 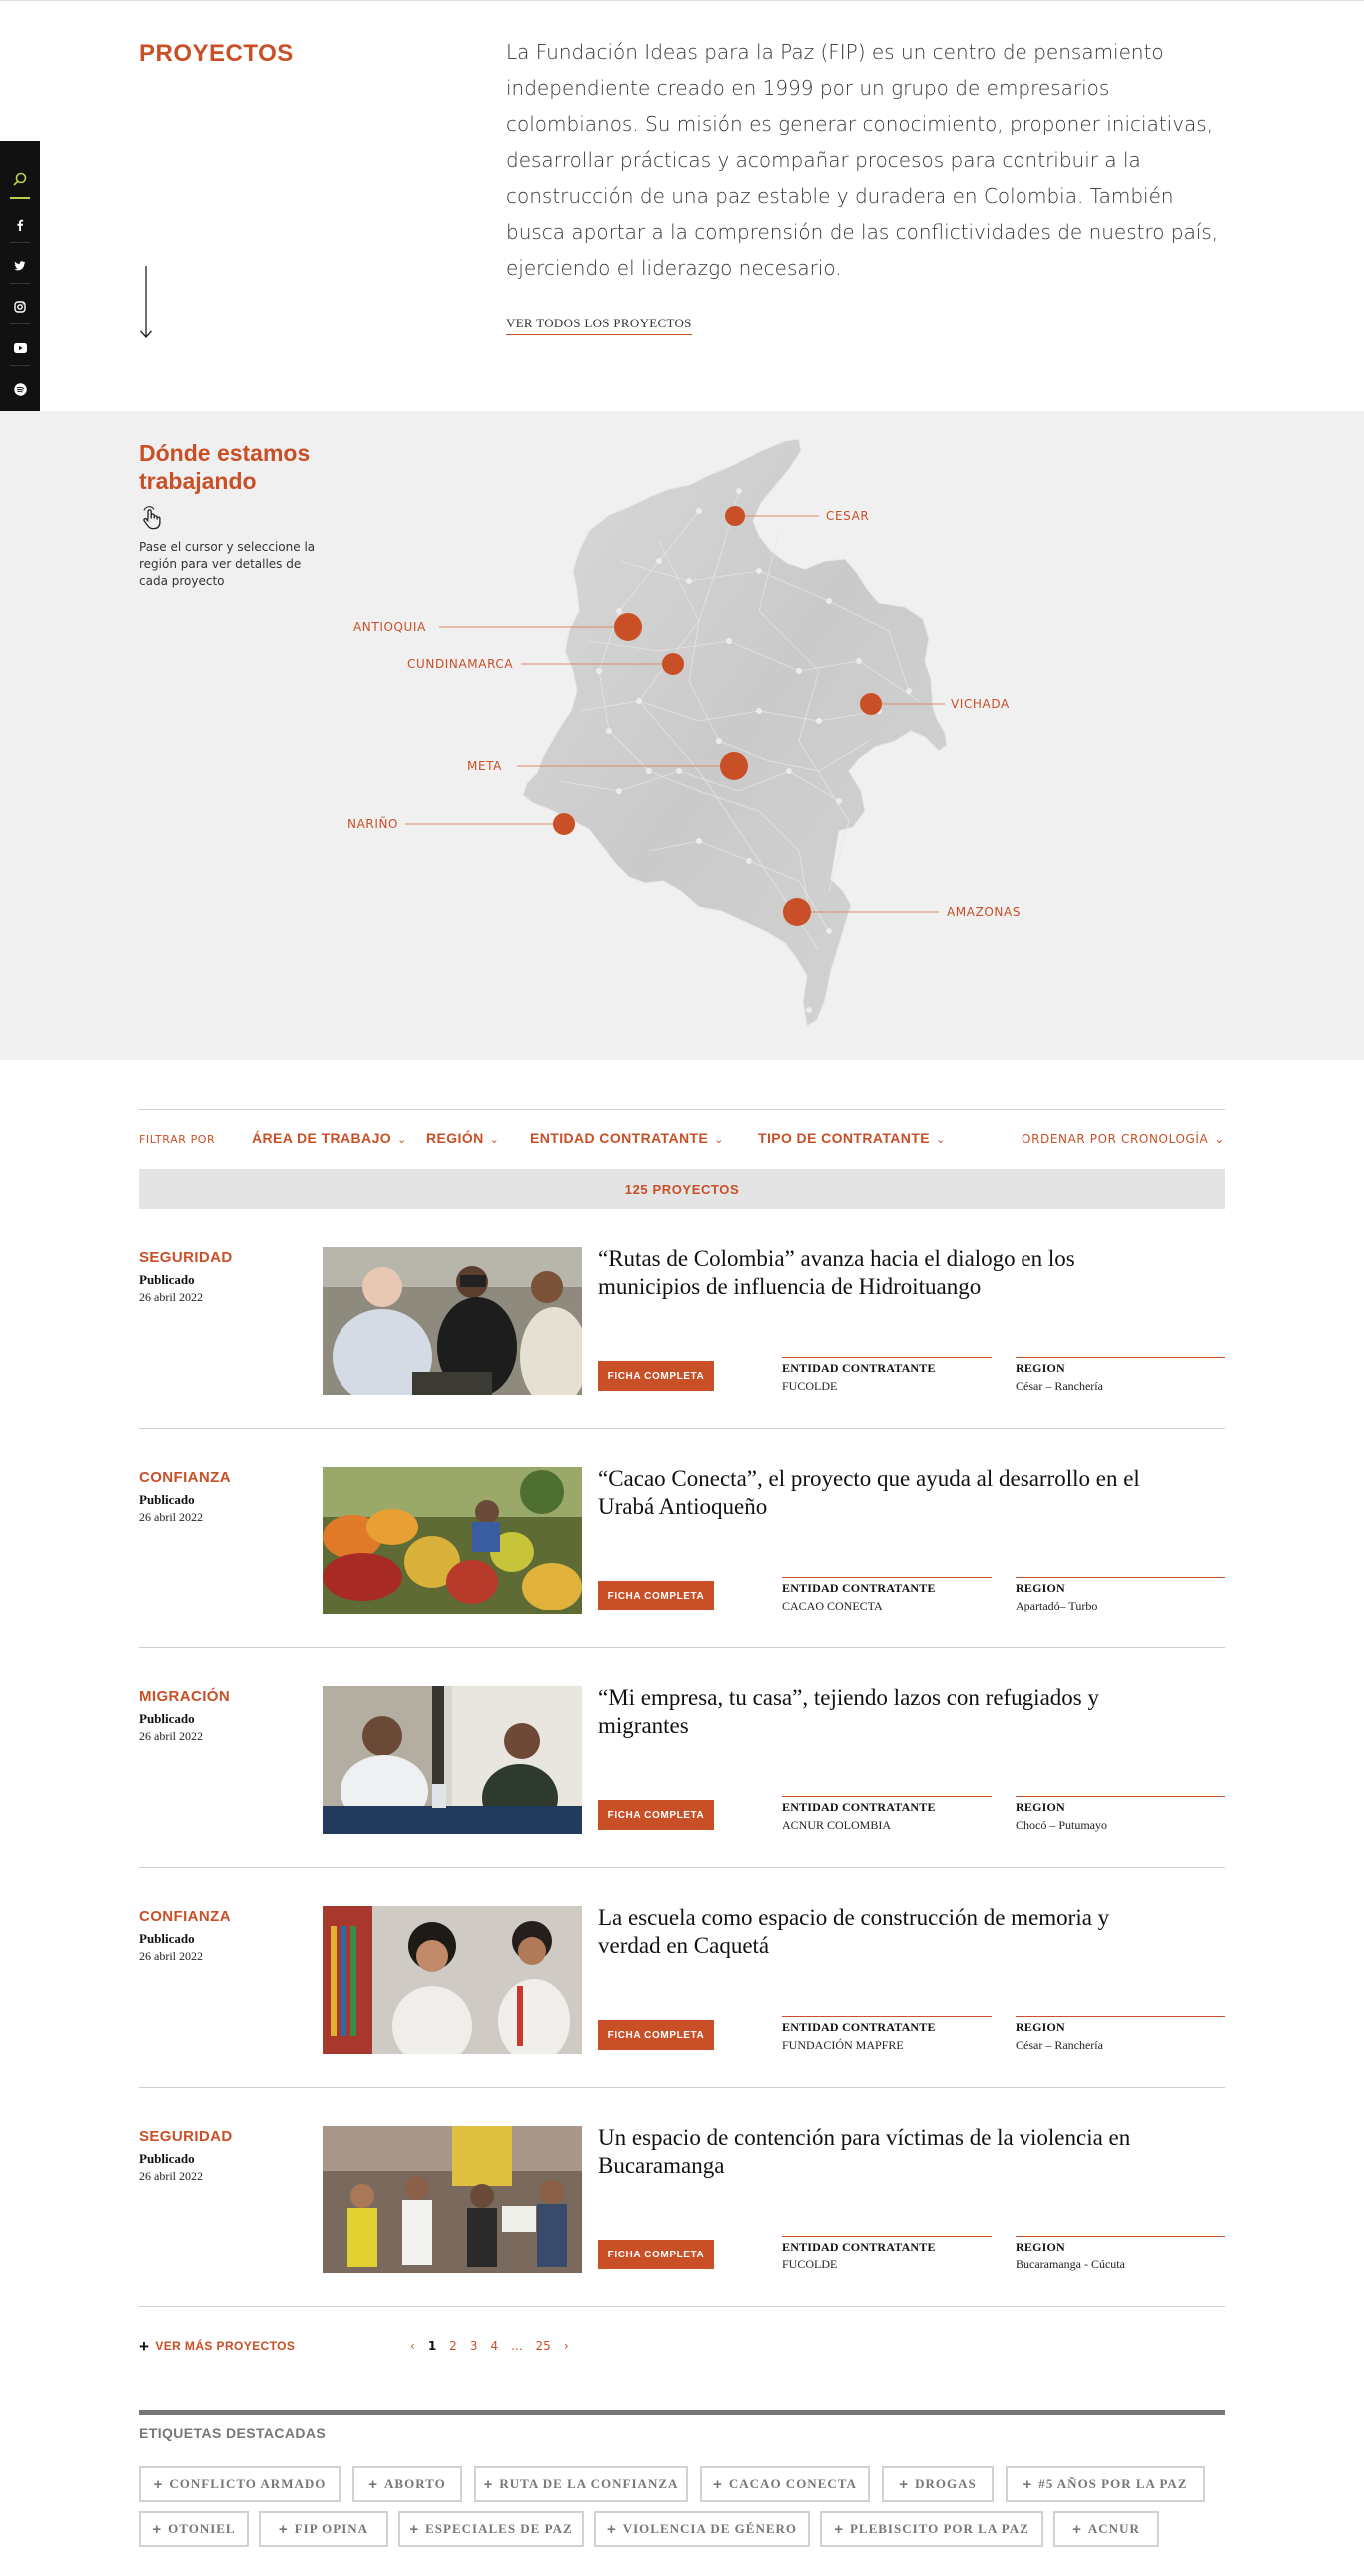 What do you see at coordinates (852, 1138) in the screenshot?
I see `filter-type-dropdown: TIPO DE CONTRATANTE ⌄` at bounding box center [852, 1138].